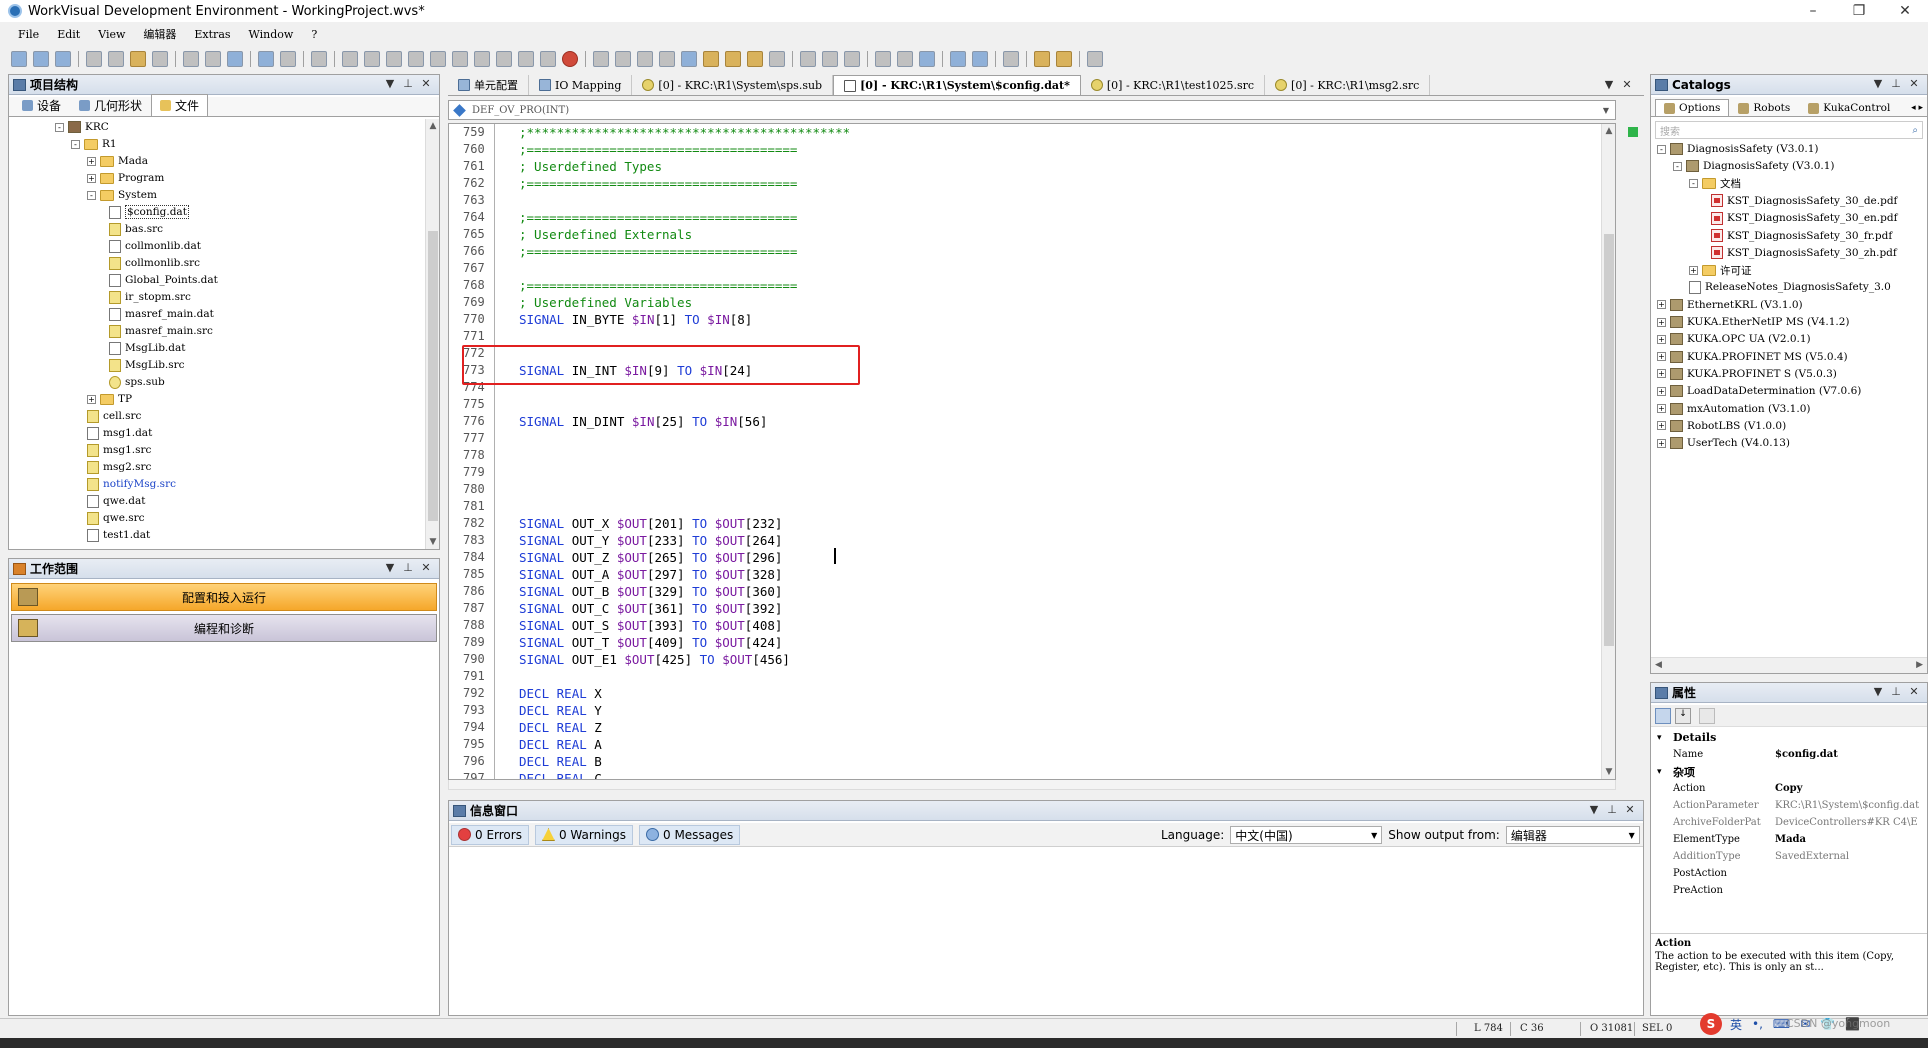 The image size is (1928, 1048). I want to click on undo-icon, so click(266, 59).